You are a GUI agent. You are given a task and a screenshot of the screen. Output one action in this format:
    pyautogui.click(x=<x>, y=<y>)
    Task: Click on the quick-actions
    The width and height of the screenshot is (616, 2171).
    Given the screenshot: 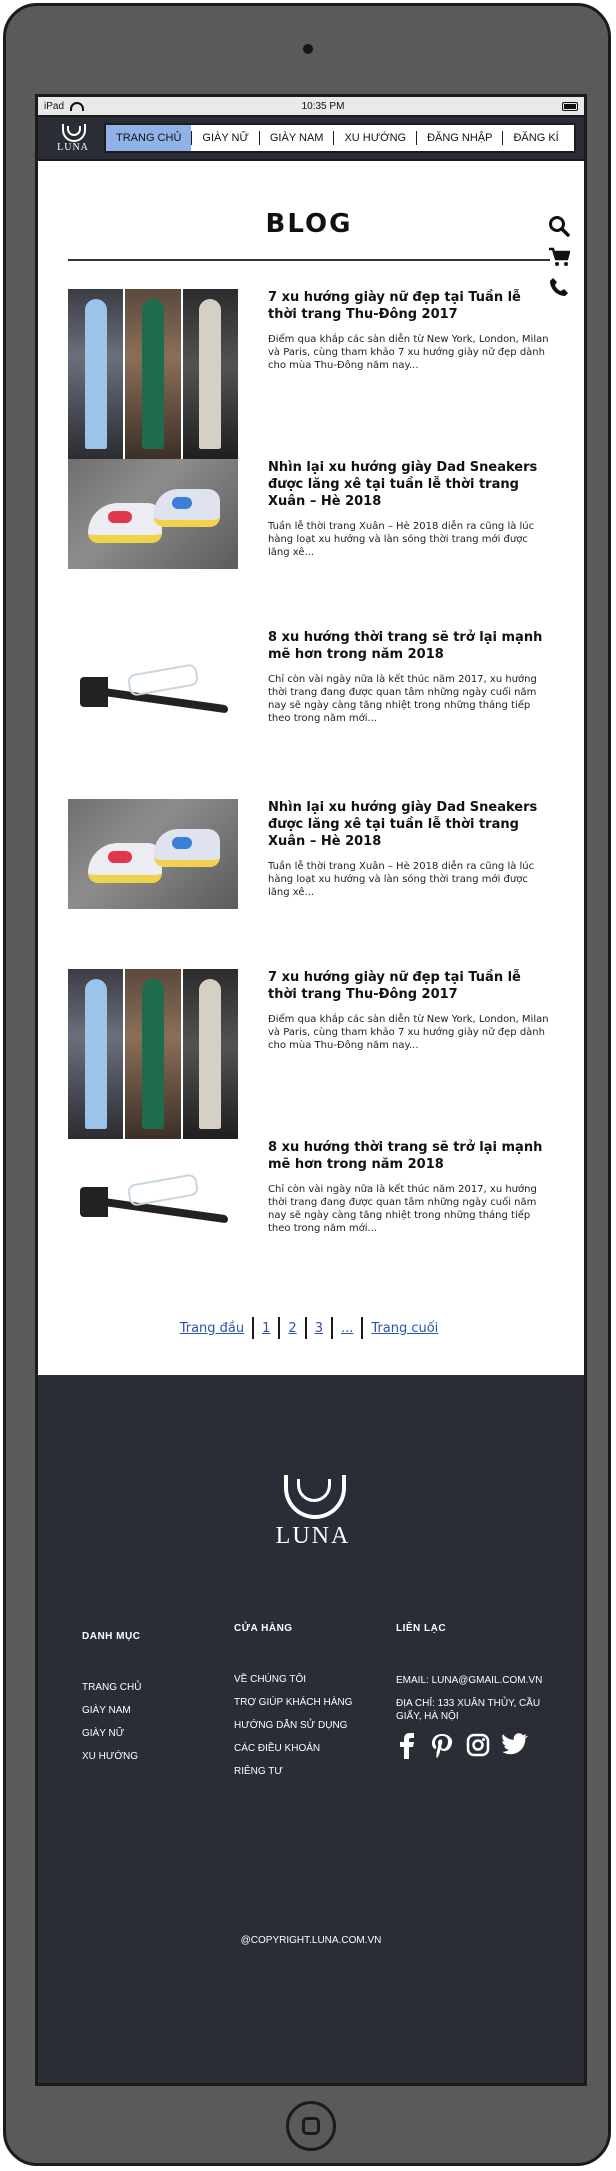 What is the action you would take?
    pyautogui.click(x=559, y=256)
    